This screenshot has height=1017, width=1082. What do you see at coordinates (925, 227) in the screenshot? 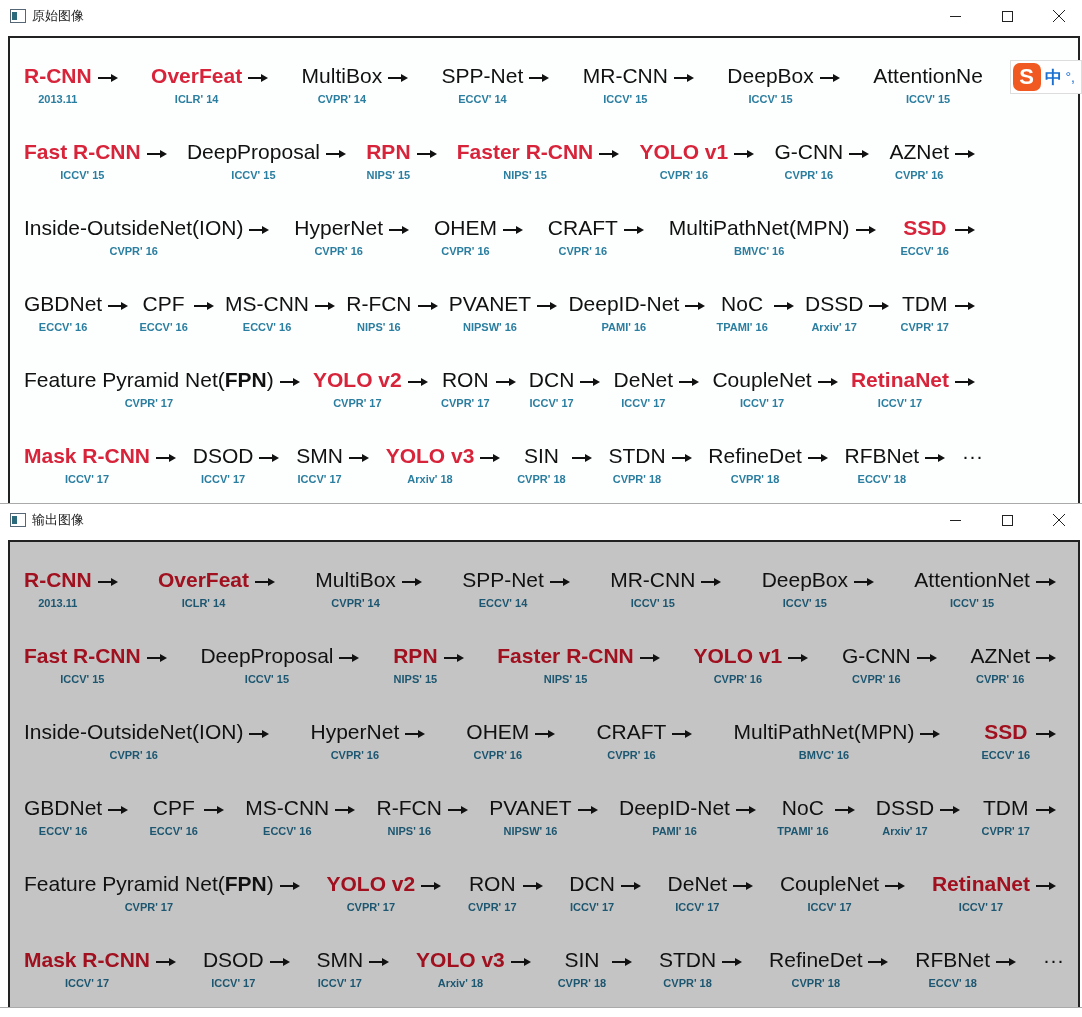
I see `model-name: SSD` at bounding box center [925, 227].